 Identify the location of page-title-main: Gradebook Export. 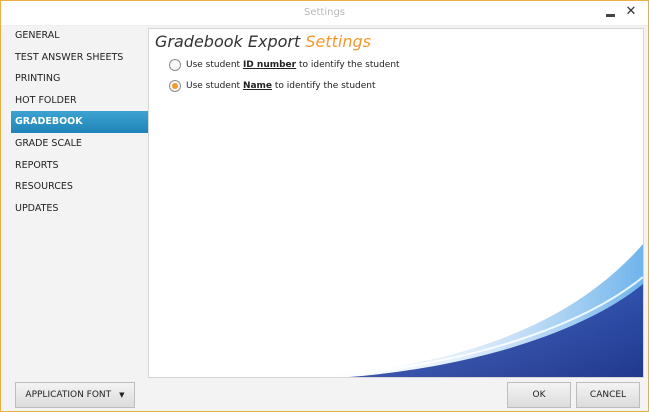
(228, 41).